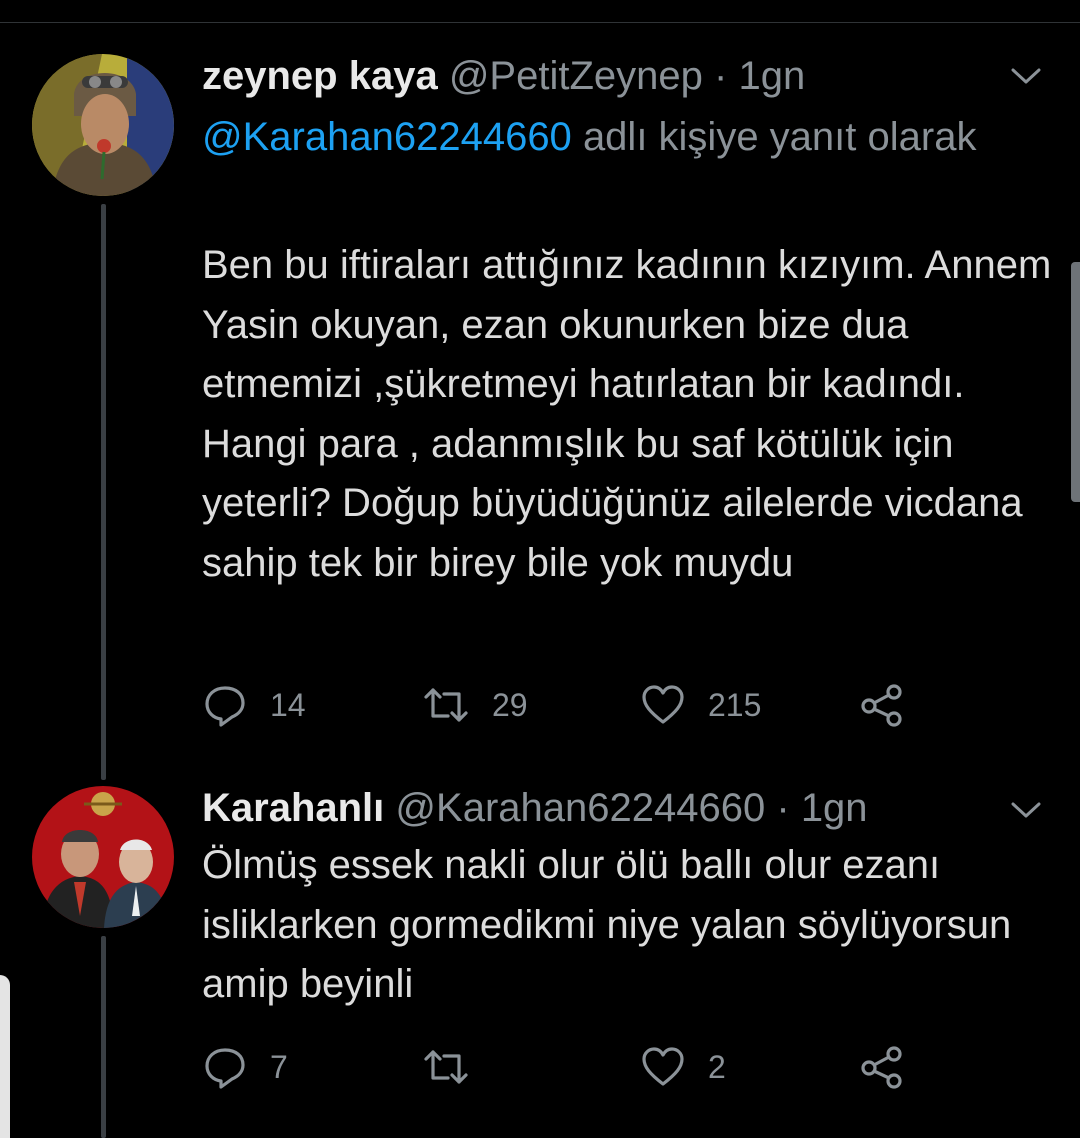  What do you see at coordinates (279, 1066) in the screenshot?
I see `reply-count: 7` at bounding box center [279, 1066].